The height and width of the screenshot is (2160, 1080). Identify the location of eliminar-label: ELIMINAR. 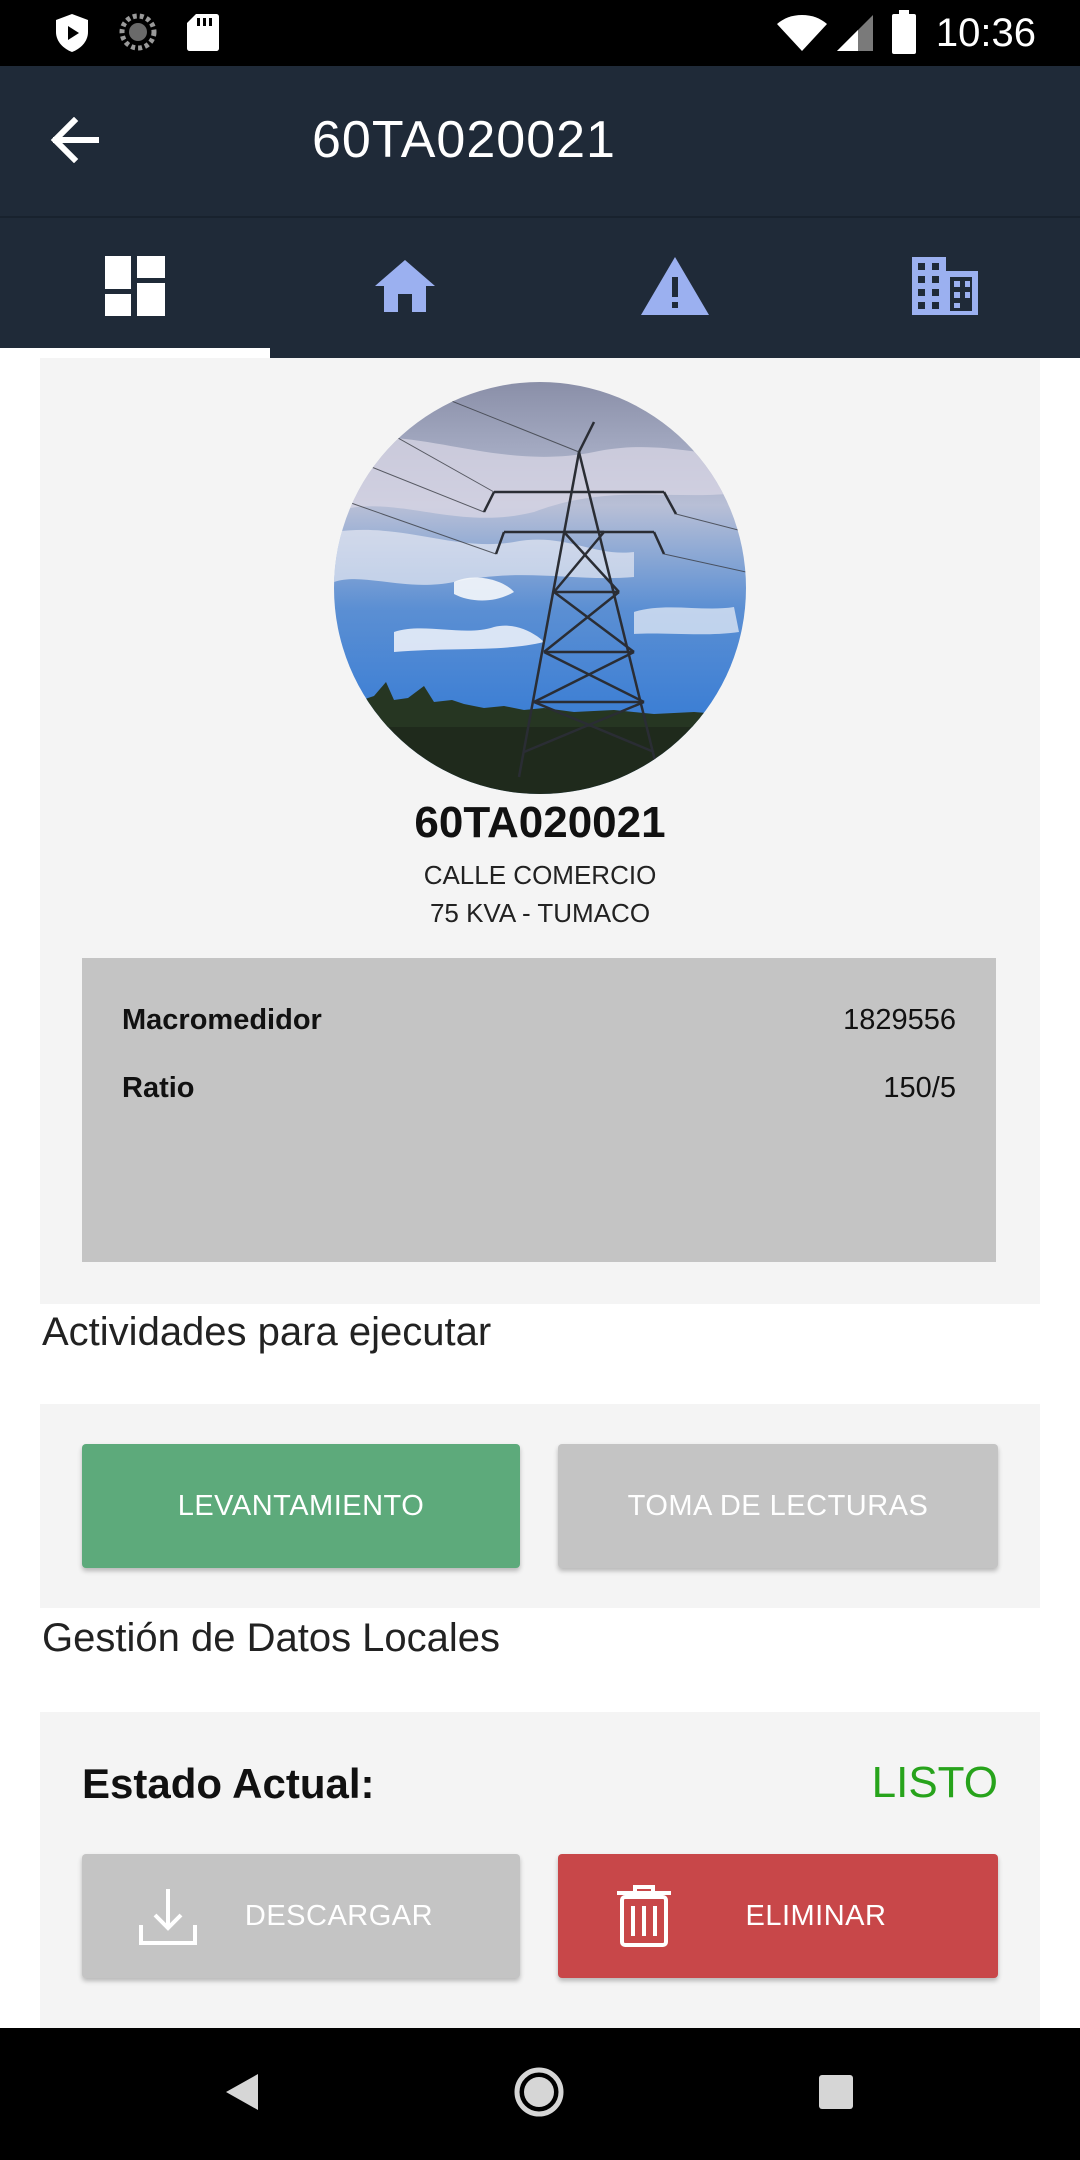
(816, 1915).